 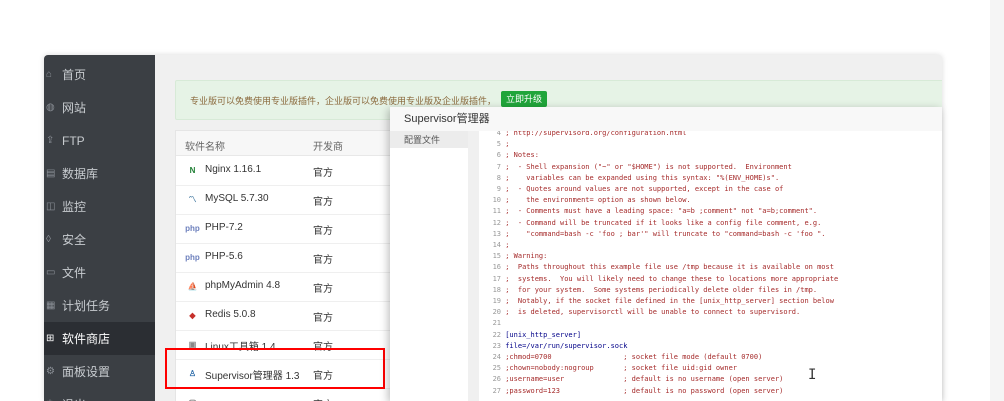 What do you see at coordinates (498, 189) in the screenshot?
I see `line-number: 9` at bounding box center [498, 189].